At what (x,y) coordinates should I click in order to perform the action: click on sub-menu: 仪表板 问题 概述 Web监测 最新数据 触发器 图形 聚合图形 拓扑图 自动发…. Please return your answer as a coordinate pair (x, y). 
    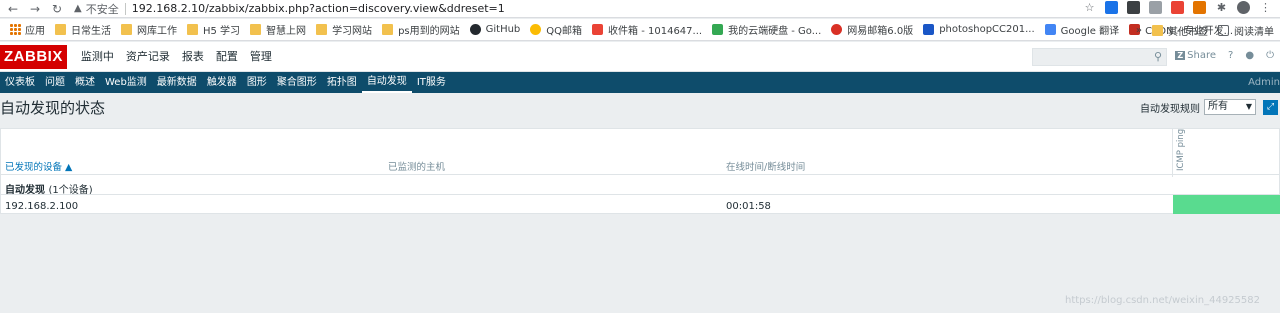
    Looking at the image, I should click on (640, 82).